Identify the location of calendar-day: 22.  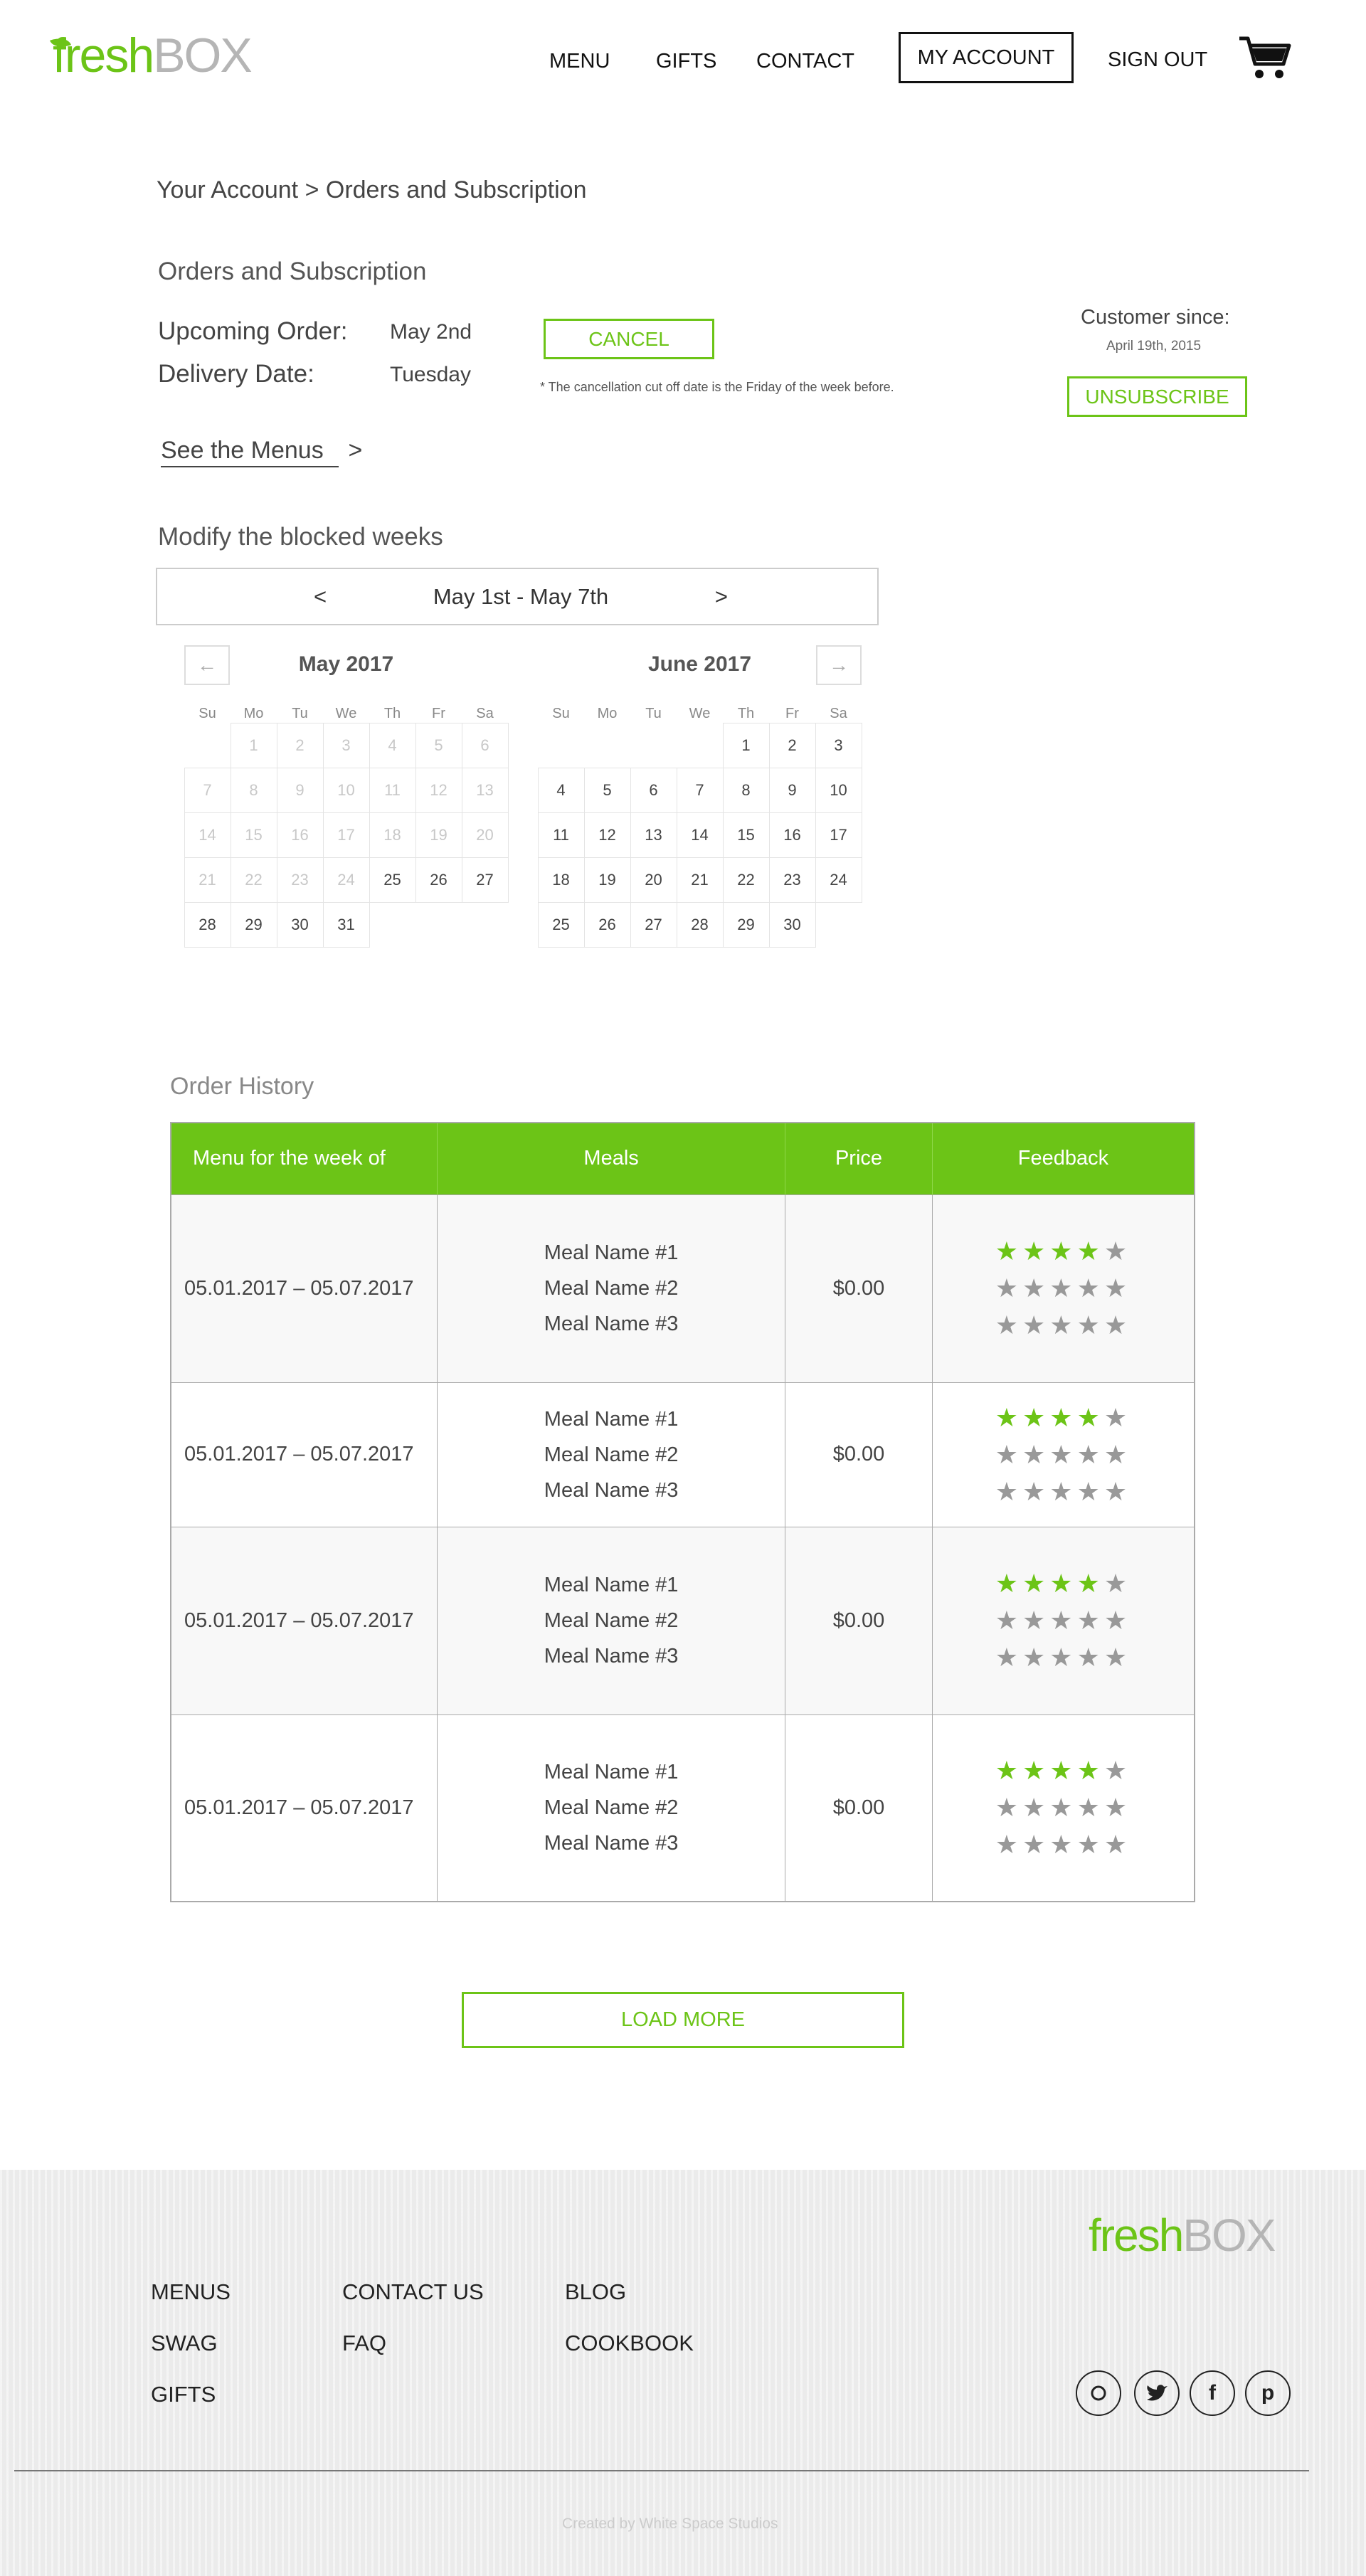
(746, 880).